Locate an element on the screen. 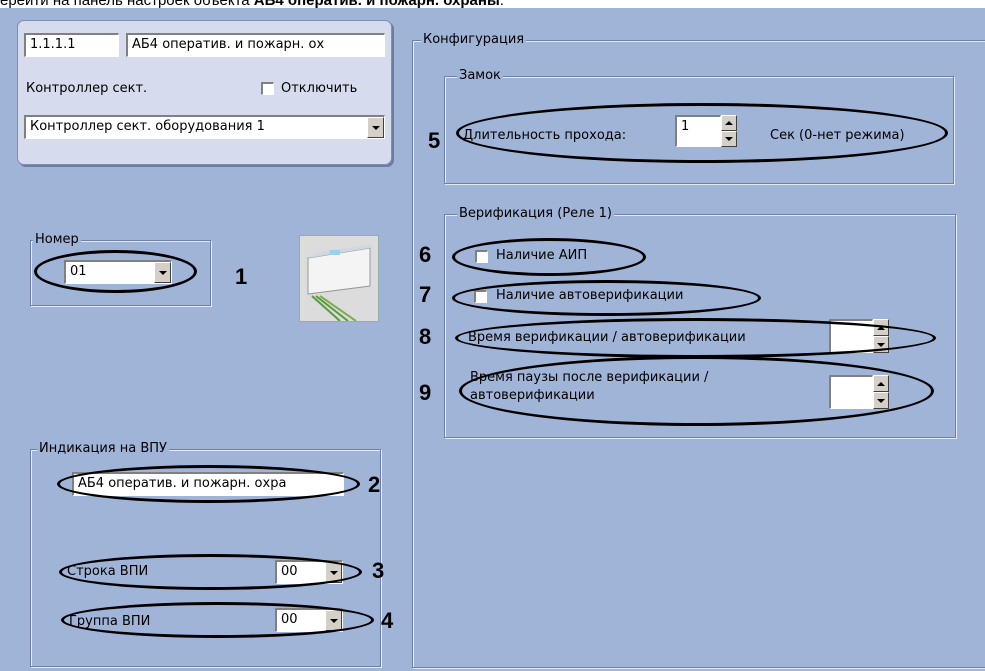  disable-label: Отключить is located at coordinates (319, 88).